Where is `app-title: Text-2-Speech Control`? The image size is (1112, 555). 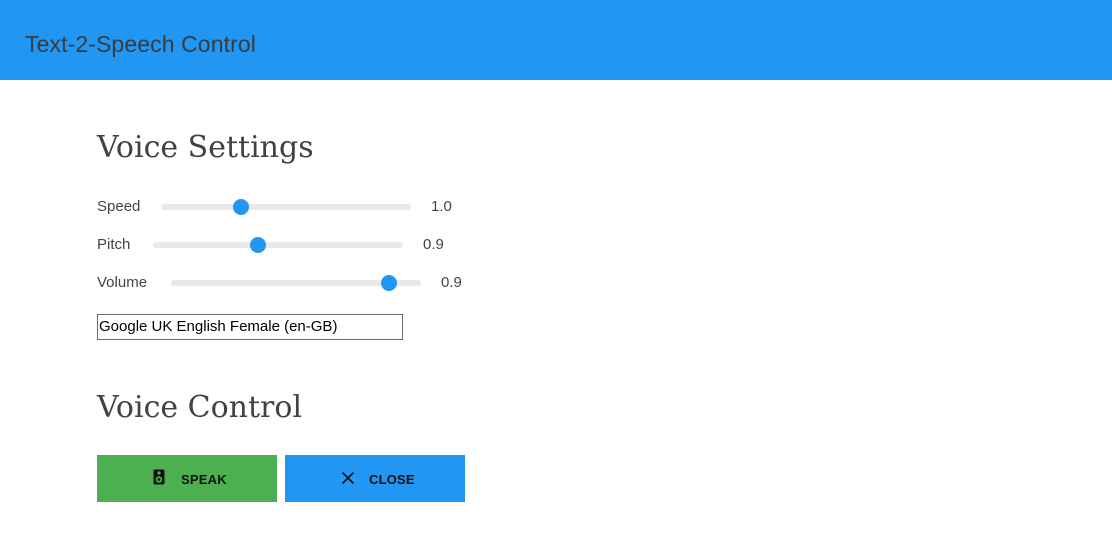
app-title: Text-2-Speech Control is located at coordinates (140, 44).